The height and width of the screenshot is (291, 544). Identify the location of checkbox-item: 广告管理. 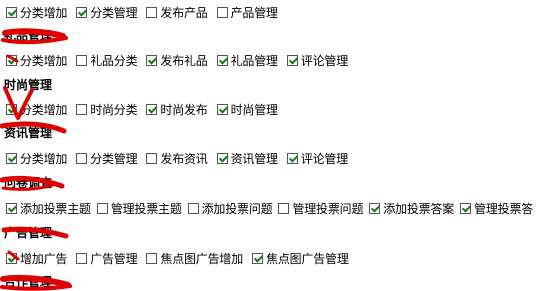
(107, 258).